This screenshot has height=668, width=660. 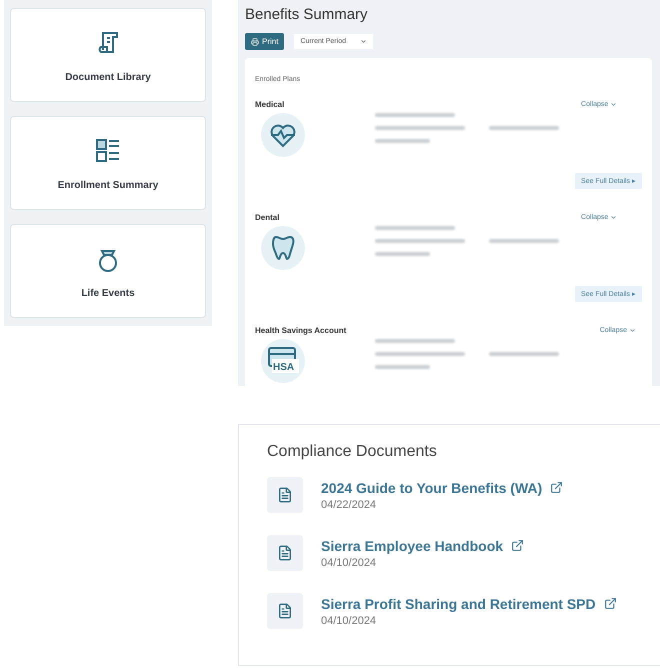 What do you see at coordinates (442, 488) in the screenshot?
I see `document-link: 2024 Guide to Your Benefits (WA)` at bounding box center [442, 488].